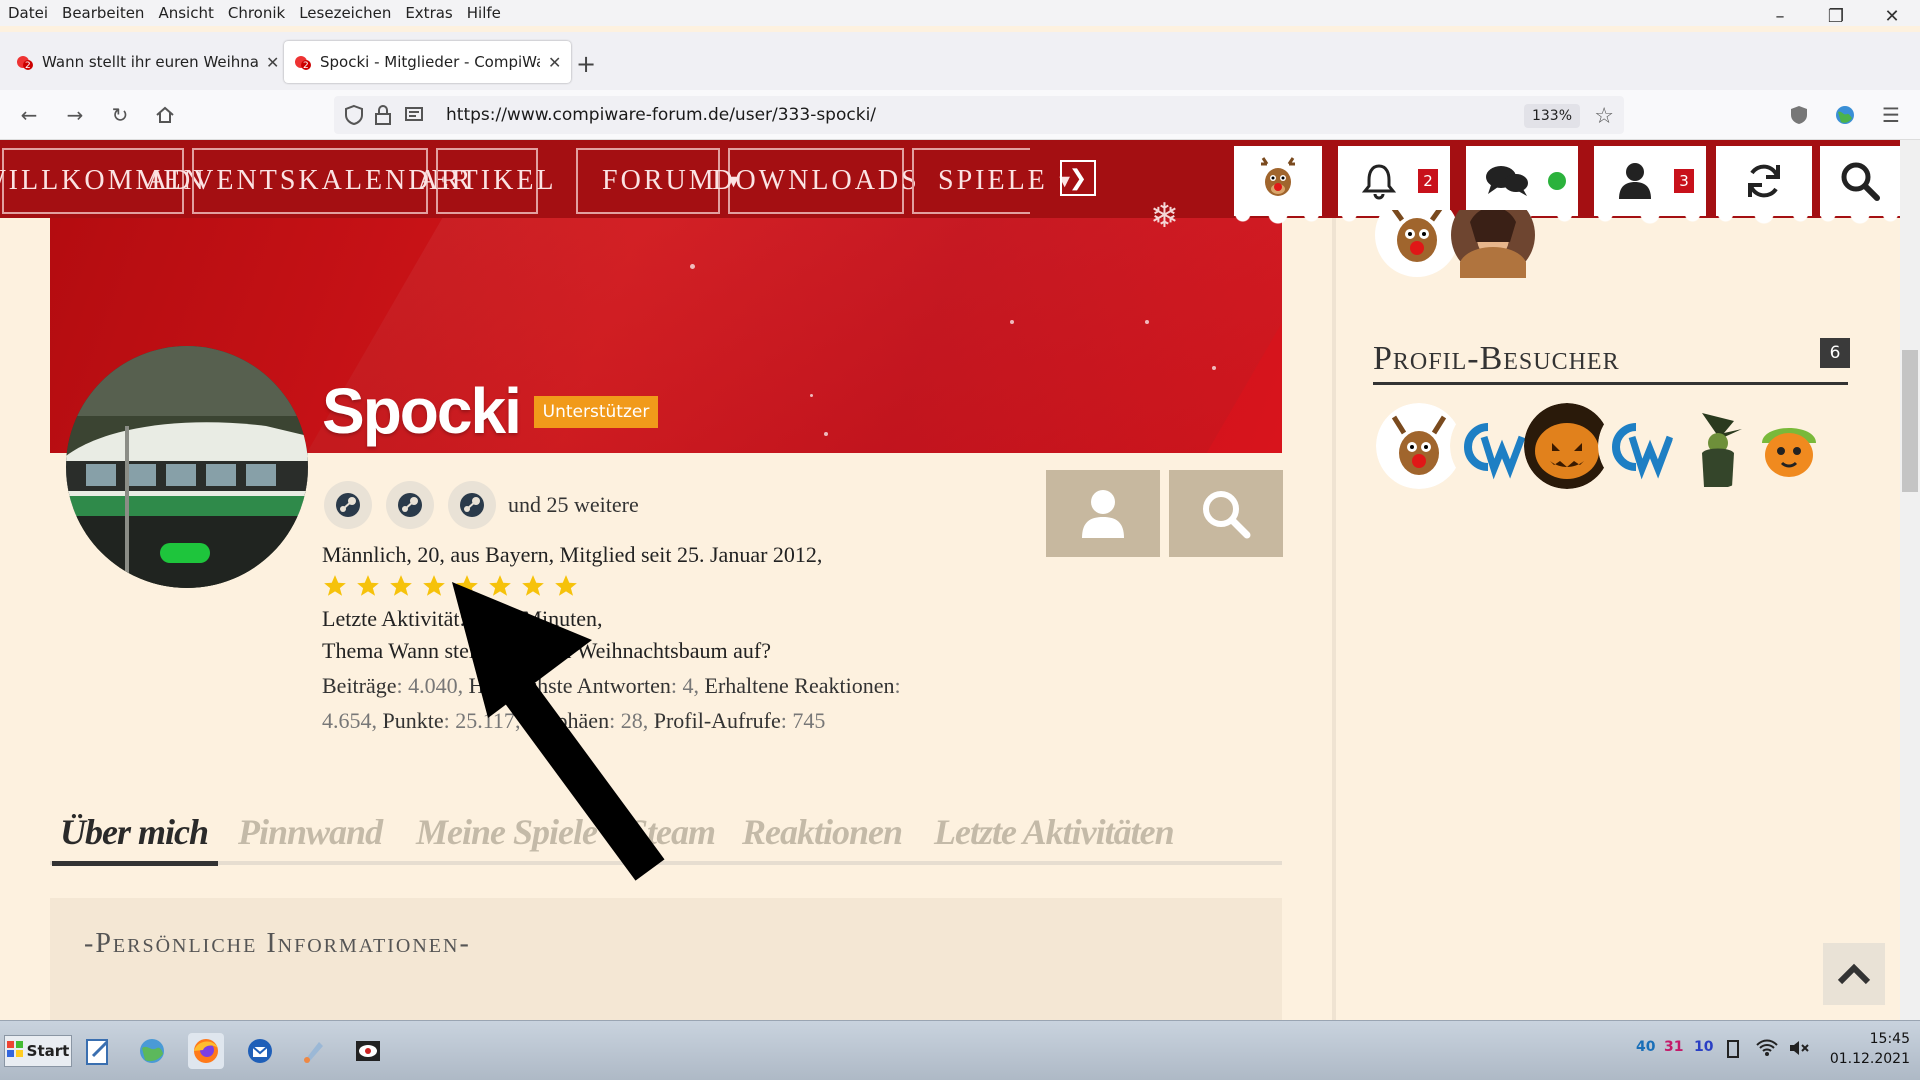 The width and height of the screenshot is (1920, 1080). Describe the element at coordinates (206, 1051) in the screenshot. I see `firefox-taskbar-icon` at that location.